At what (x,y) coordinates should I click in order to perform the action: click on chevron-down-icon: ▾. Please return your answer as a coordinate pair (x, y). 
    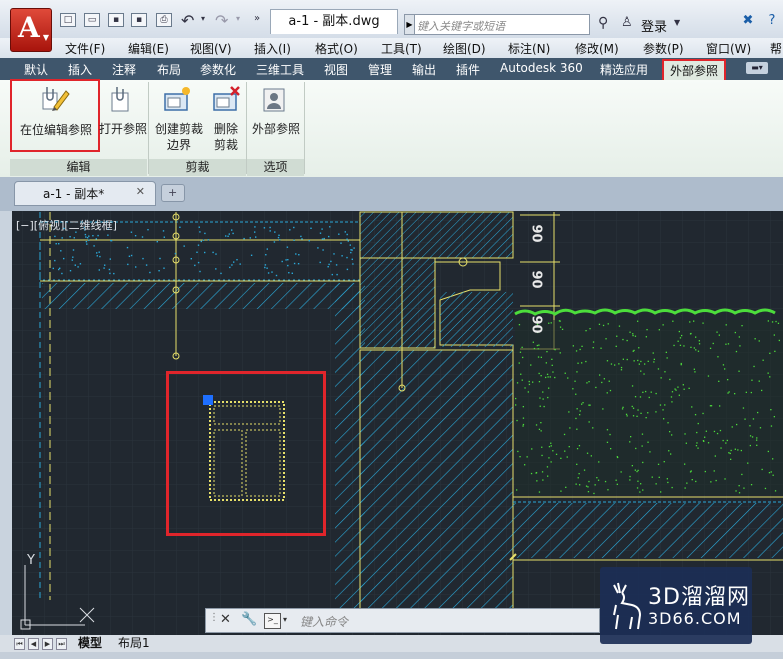
    Looking at the image, I should click on (285, 619).